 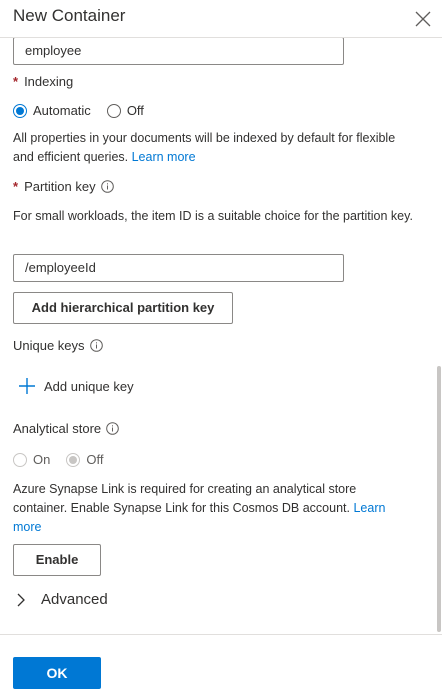 I want to click on indexing-learn-more-link: Learn more, so click(x=164, y=157).